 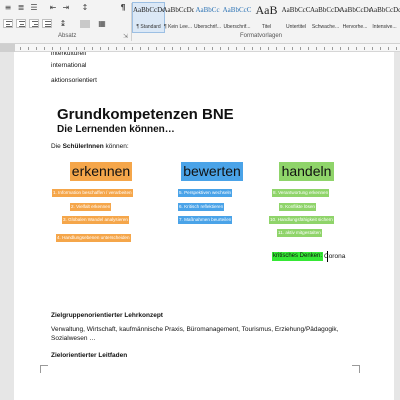 What do you see at coordinates (34, 23) in the screenshot?
I see `align-right-icon` at bounding box center [34, 23].